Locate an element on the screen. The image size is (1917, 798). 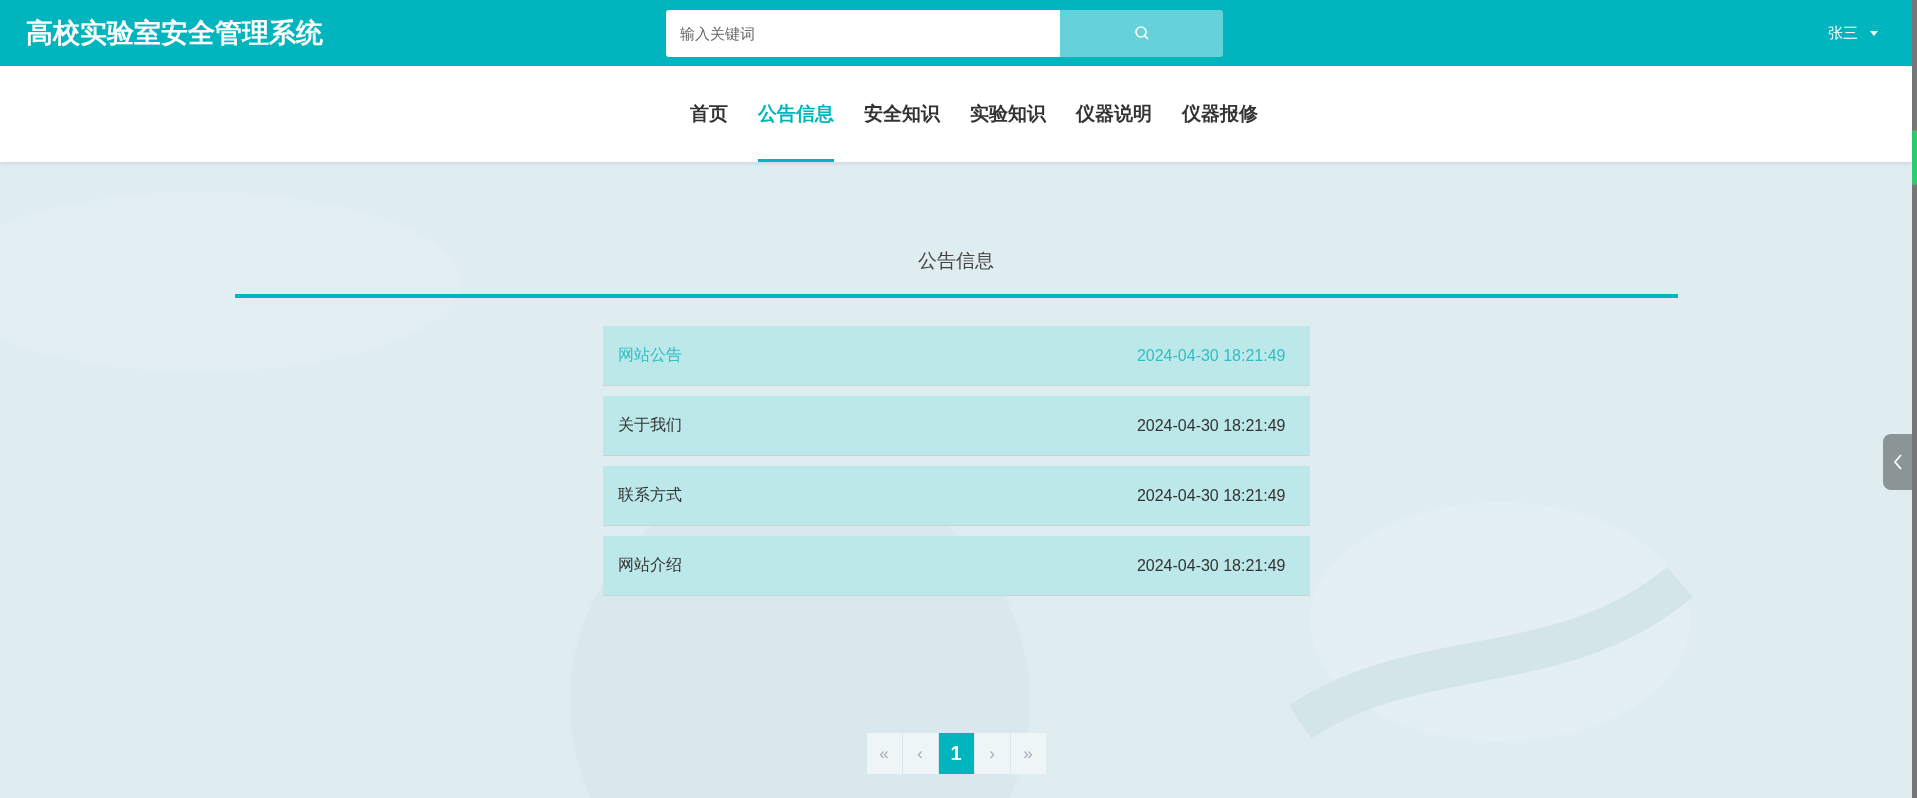
notice-item: 联系方式 2024-04-30 18:21:49 is located at coordinates (956, 496).